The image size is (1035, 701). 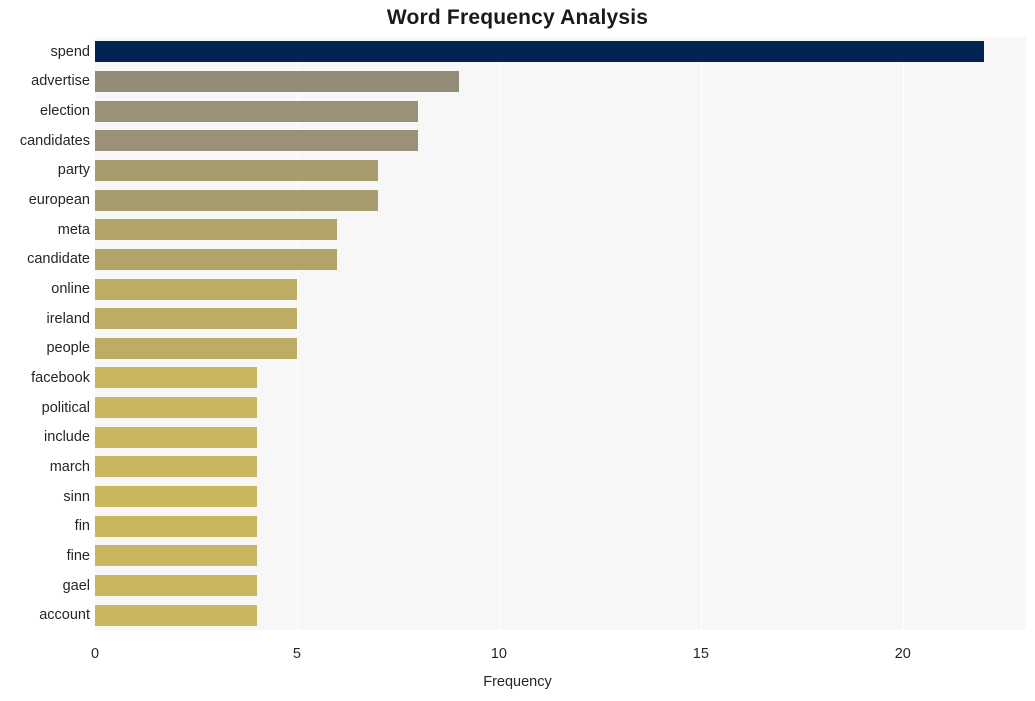 I want to click on bar-march, so click(x=176, y=467).